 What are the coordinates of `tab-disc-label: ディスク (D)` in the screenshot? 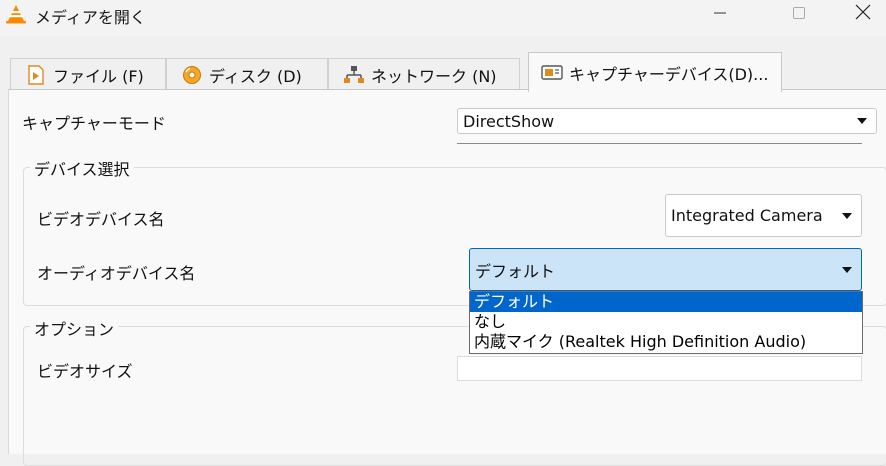 It's located at (255, 76).